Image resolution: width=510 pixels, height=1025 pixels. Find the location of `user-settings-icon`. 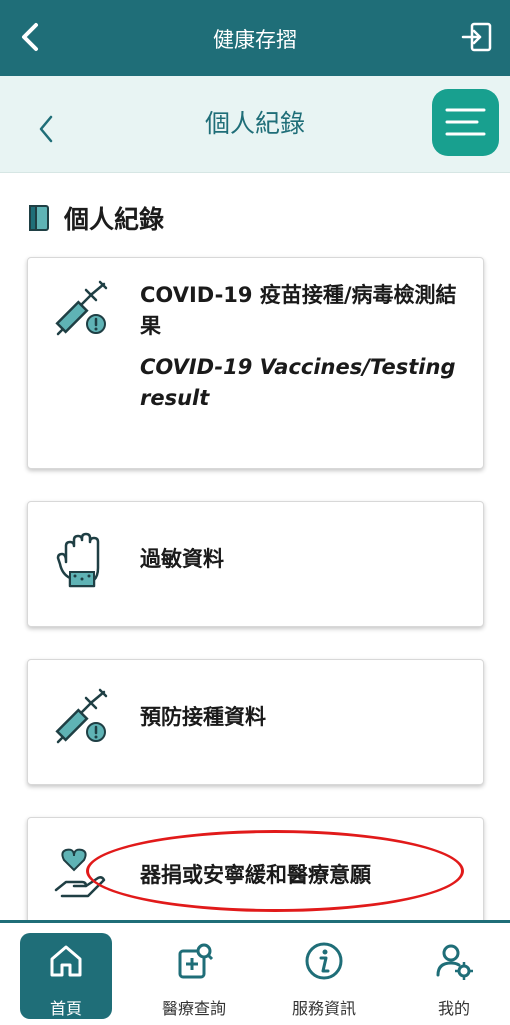

user-settings-icon is located at coordinates (454, 962).